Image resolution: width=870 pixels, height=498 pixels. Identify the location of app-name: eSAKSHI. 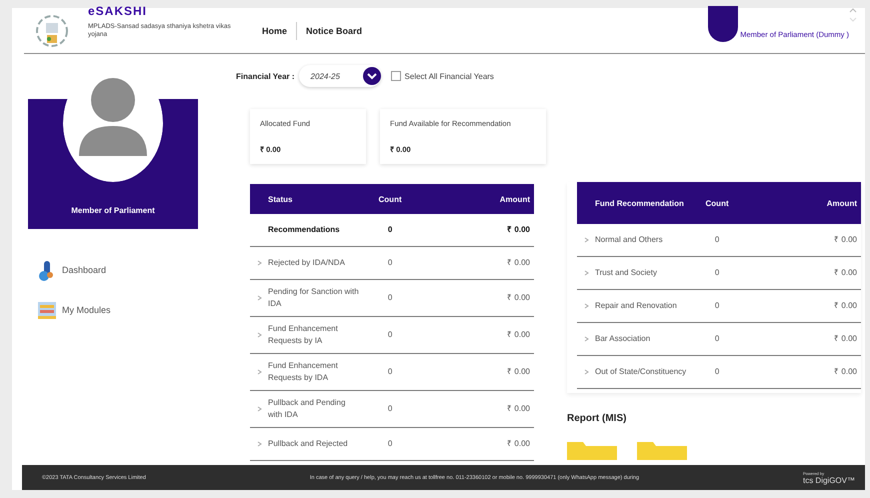
(118, 11).